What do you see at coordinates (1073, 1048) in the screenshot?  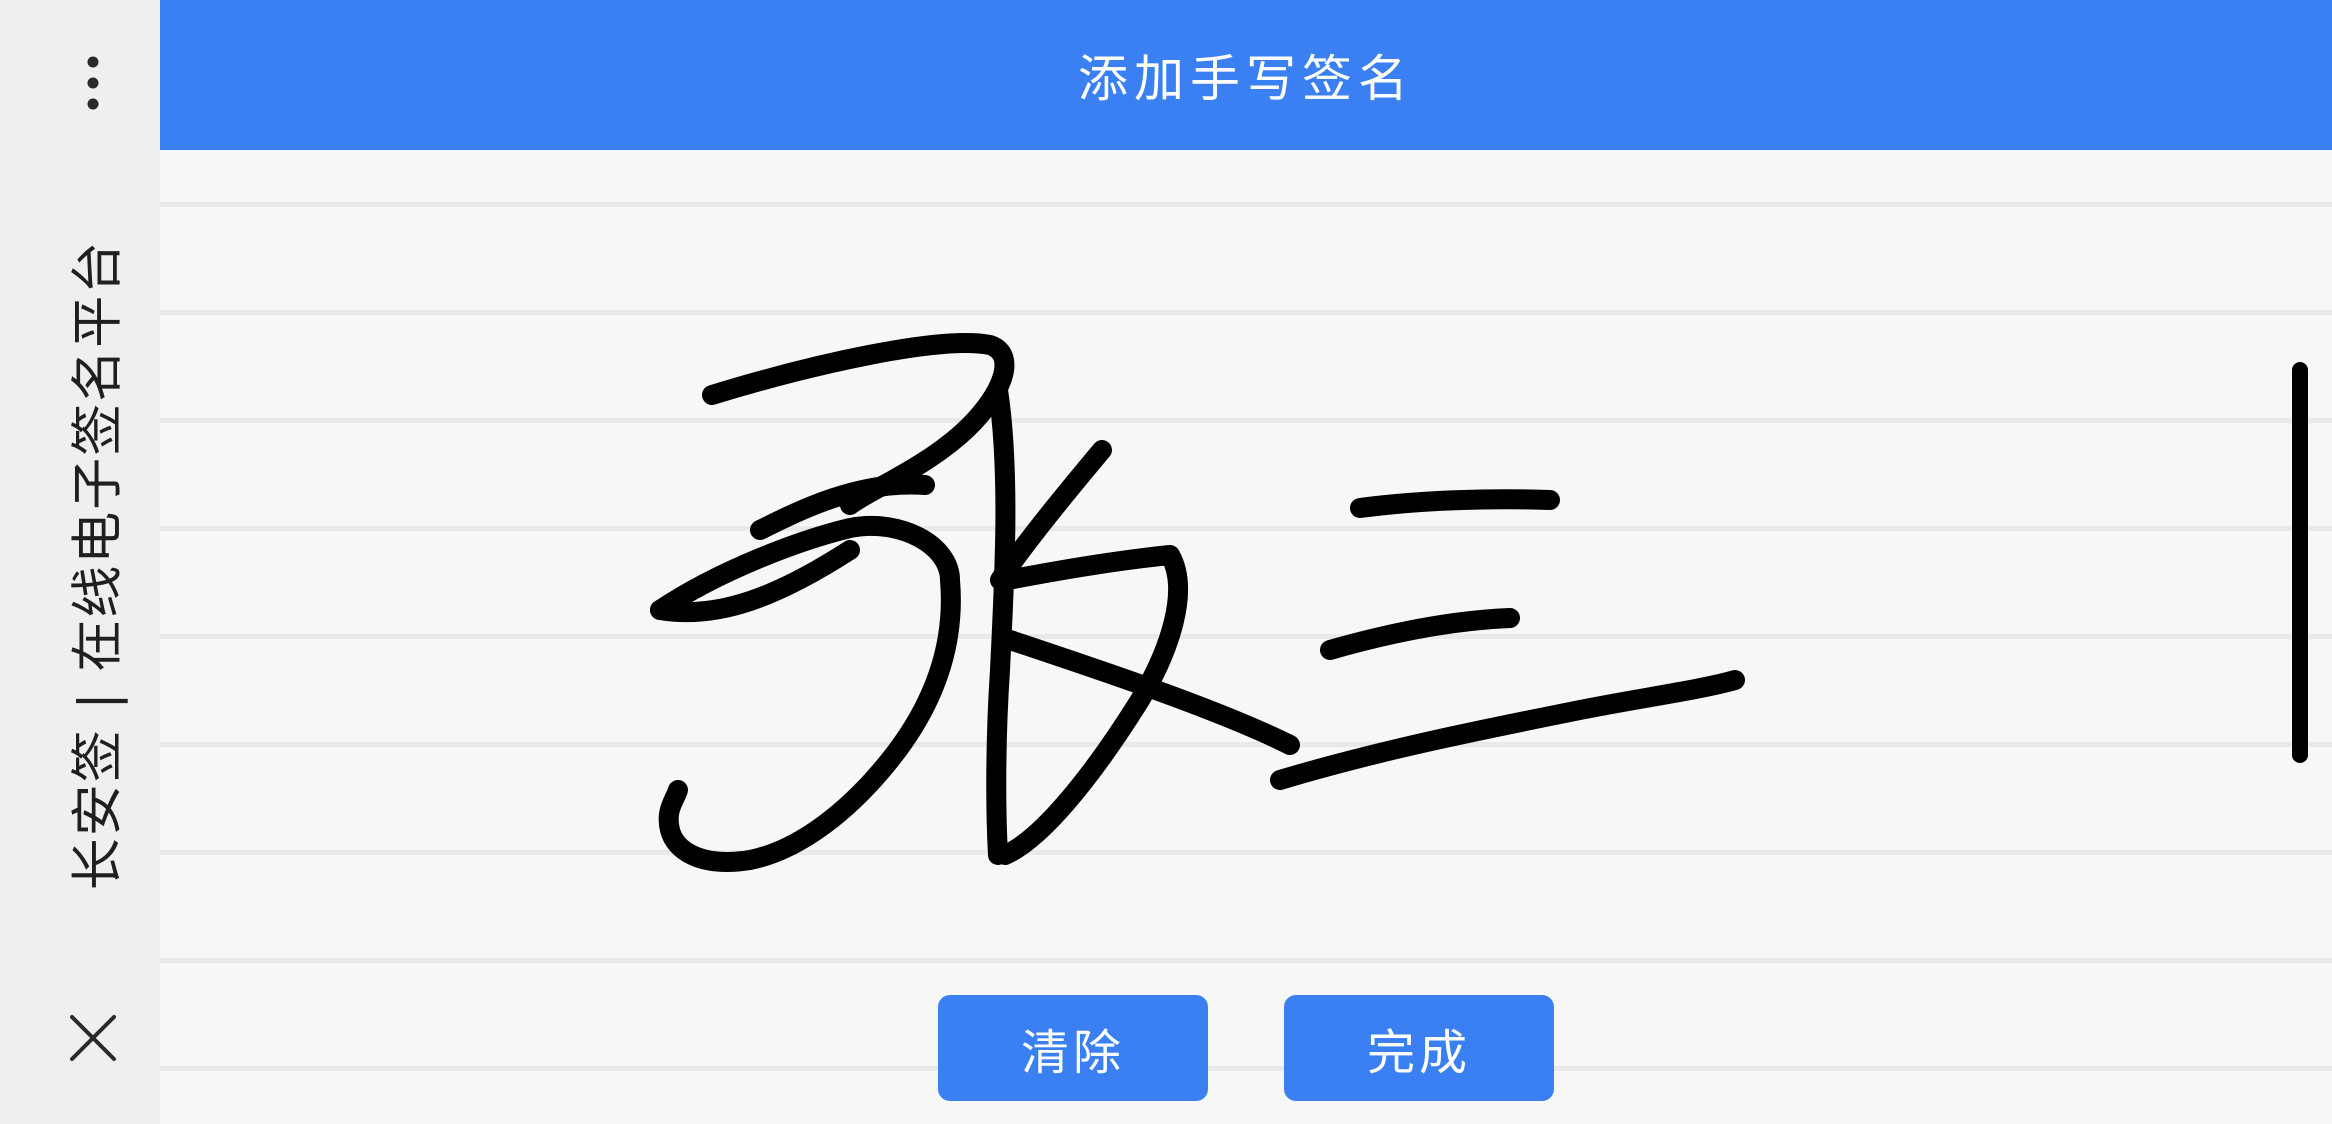 I see `clear-button: 清除` at bounding box center [1073, 1048].